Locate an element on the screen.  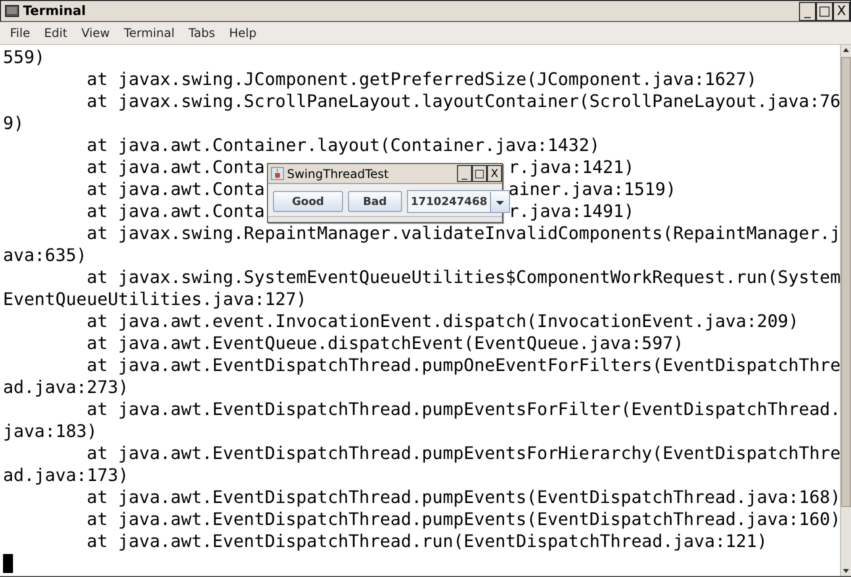
terminal-line: at javax.swing.RepaintManager.validateInvalidComponents(RepaintManager.j is located at coordinates (463, 234).